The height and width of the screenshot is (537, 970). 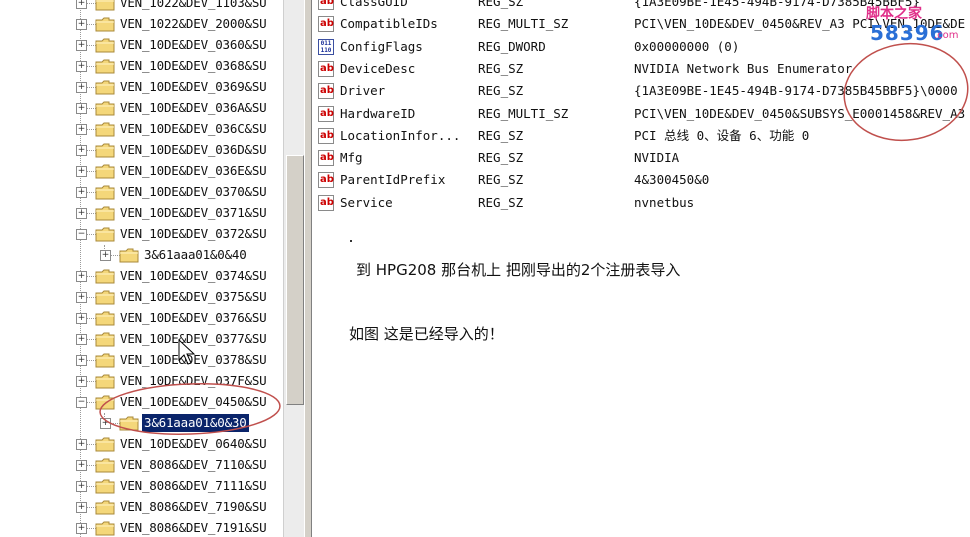 I want to click on tree-item-label: VEN_10DE&DEV_0450&SU, so click(x=193, y=401).